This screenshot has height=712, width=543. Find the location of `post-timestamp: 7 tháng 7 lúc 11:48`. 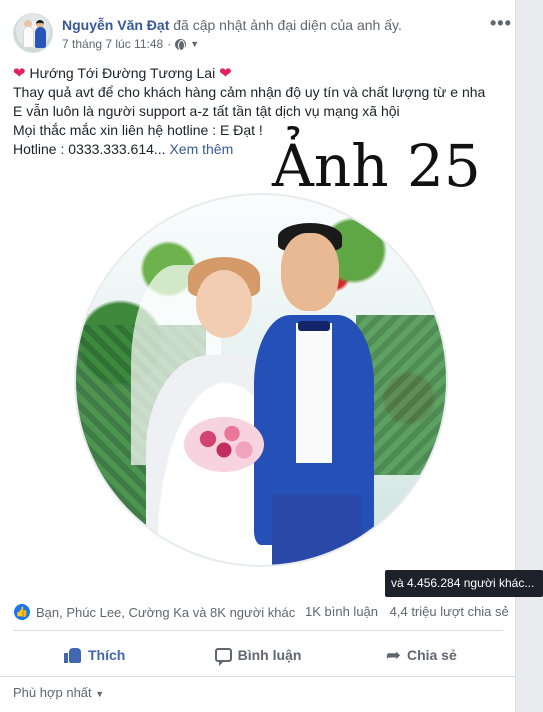

post-timestamp: 7 tháng 7 lúc 11:48 is located at coordinates (112, 44).